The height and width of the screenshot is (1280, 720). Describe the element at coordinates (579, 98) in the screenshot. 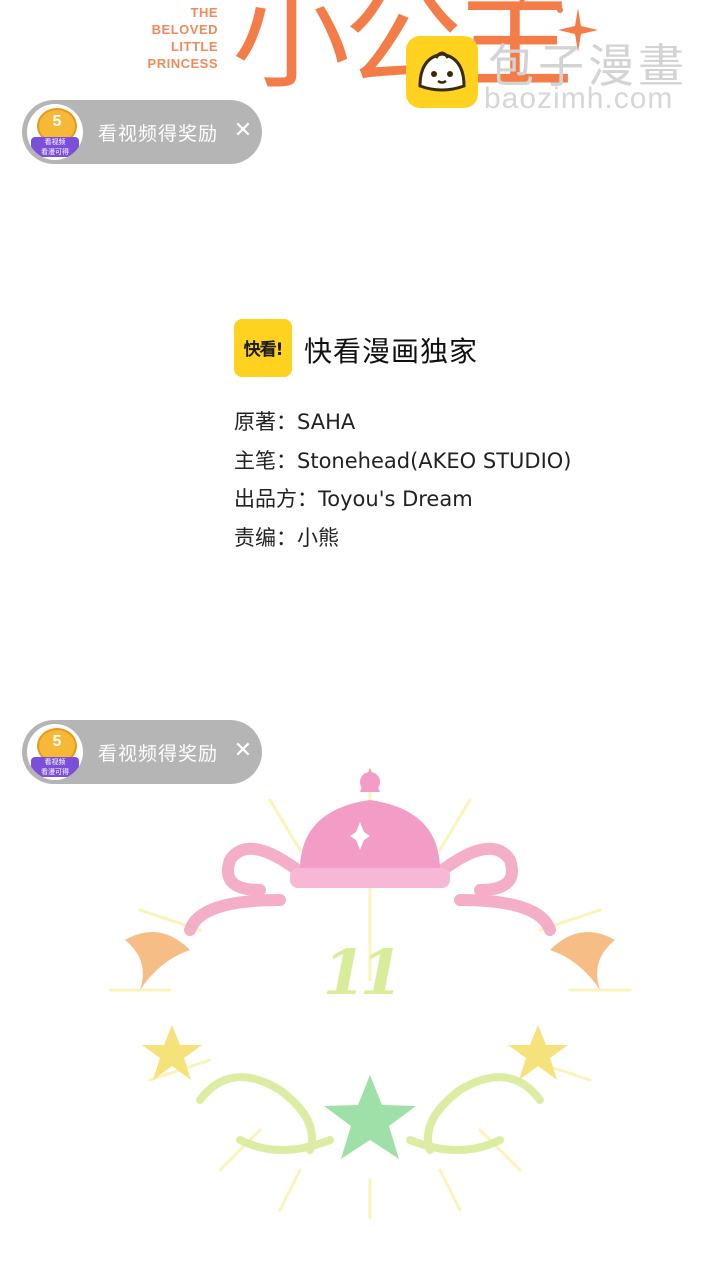

I see `watermark-site-url: baozimh.com` at that location.